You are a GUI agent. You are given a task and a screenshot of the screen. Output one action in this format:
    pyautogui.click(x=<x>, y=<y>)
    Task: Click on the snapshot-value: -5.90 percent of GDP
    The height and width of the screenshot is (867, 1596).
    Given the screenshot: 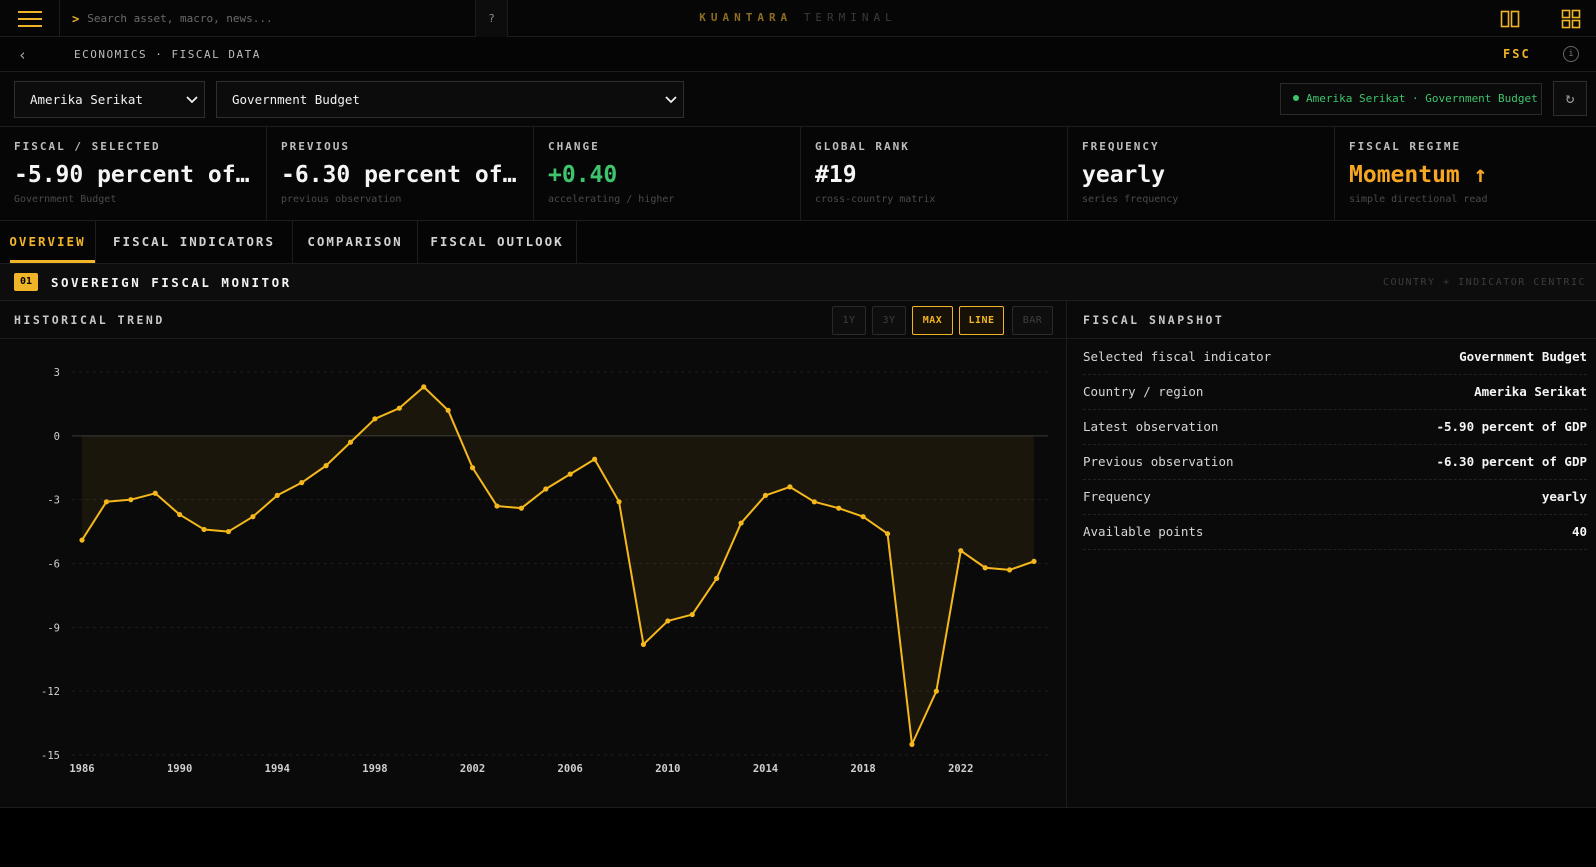 What is the action you would take?
    pyautogui.click(x=1511, y=426)
    